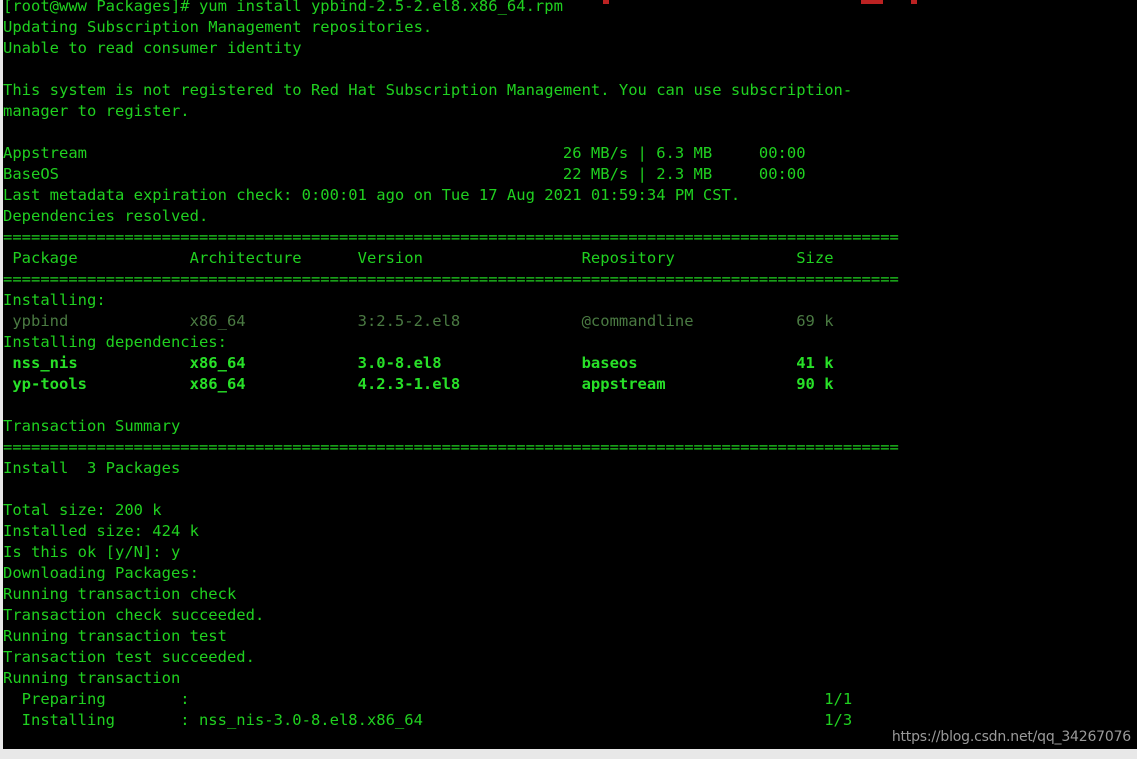 This screenshot has width=1137, height=759. I want to click on line-check-succeeded: Transaction check succeeded., so click(133, 615).